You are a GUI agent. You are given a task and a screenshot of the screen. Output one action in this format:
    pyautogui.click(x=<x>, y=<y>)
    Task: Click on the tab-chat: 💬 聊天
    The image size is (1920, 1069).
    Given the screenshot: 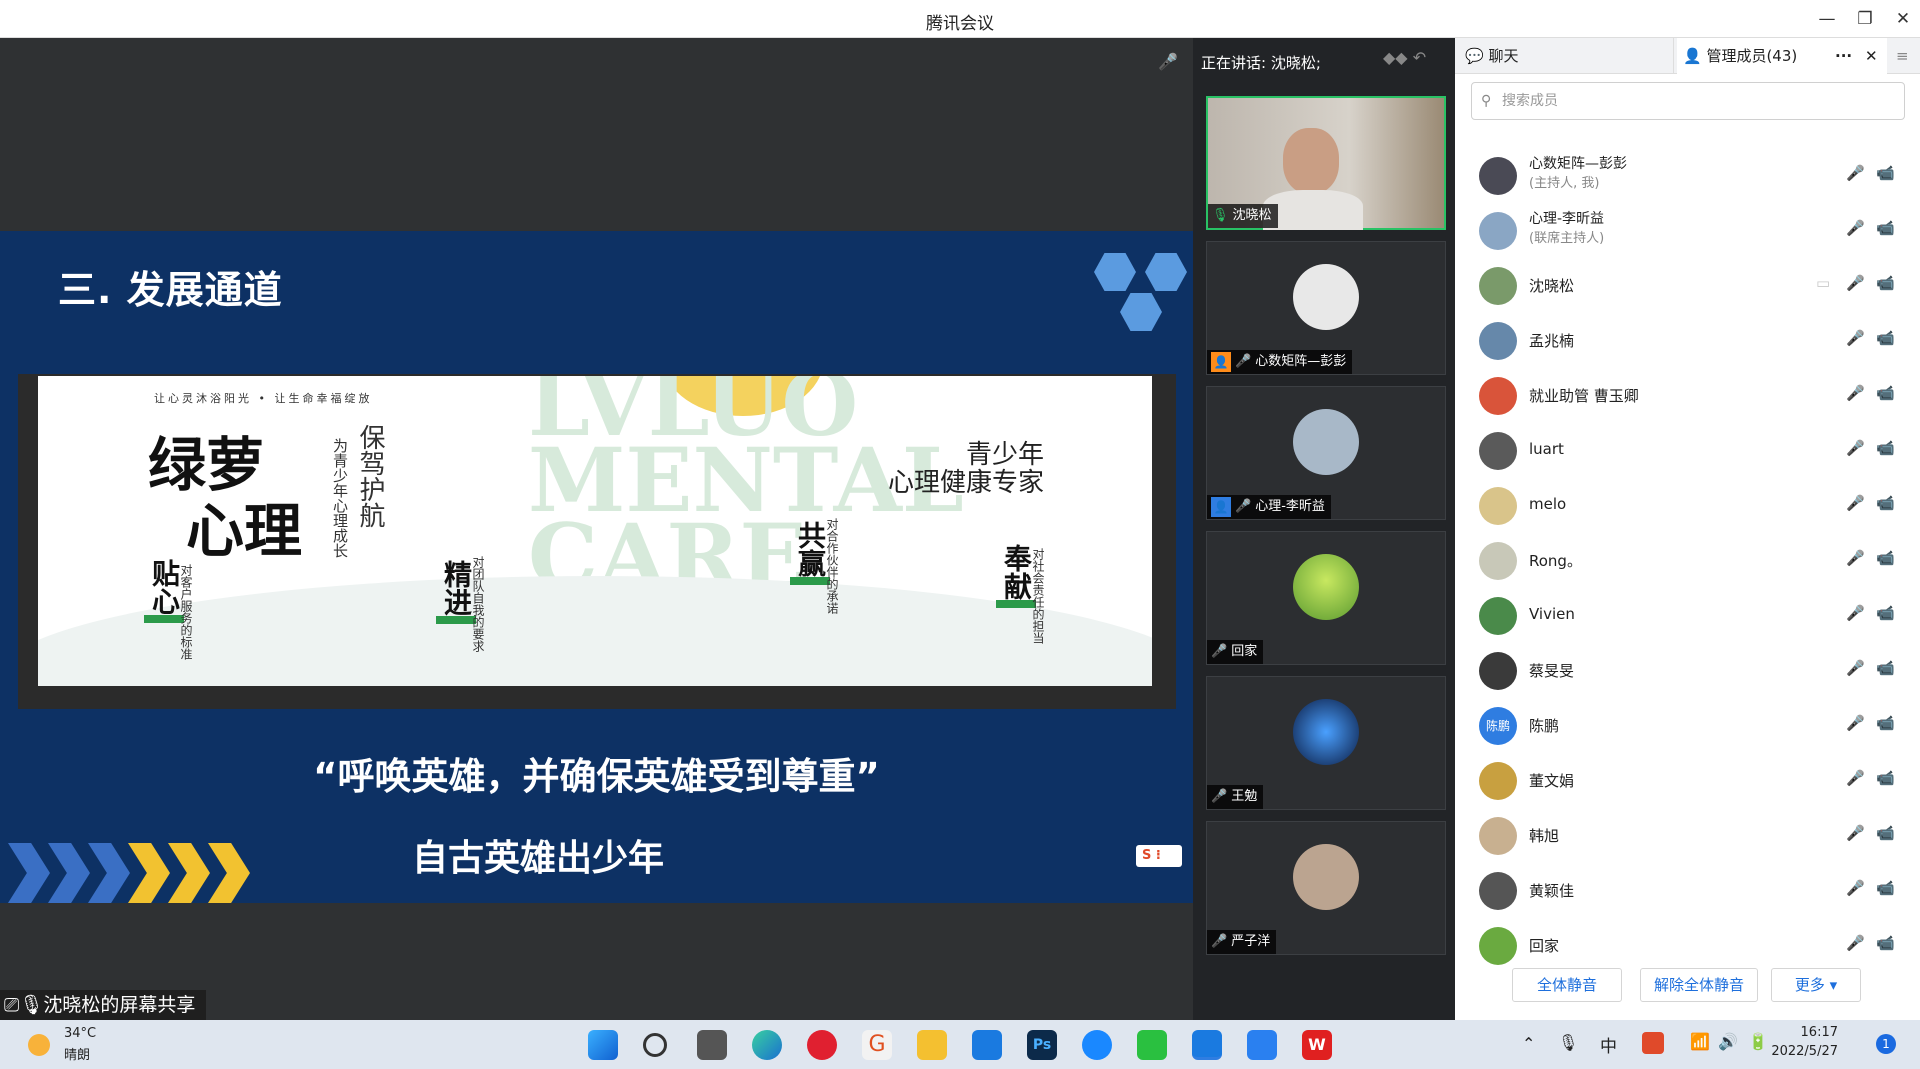 What is the action you would take?
    pyautogui.click(x=1491, y=56)
    